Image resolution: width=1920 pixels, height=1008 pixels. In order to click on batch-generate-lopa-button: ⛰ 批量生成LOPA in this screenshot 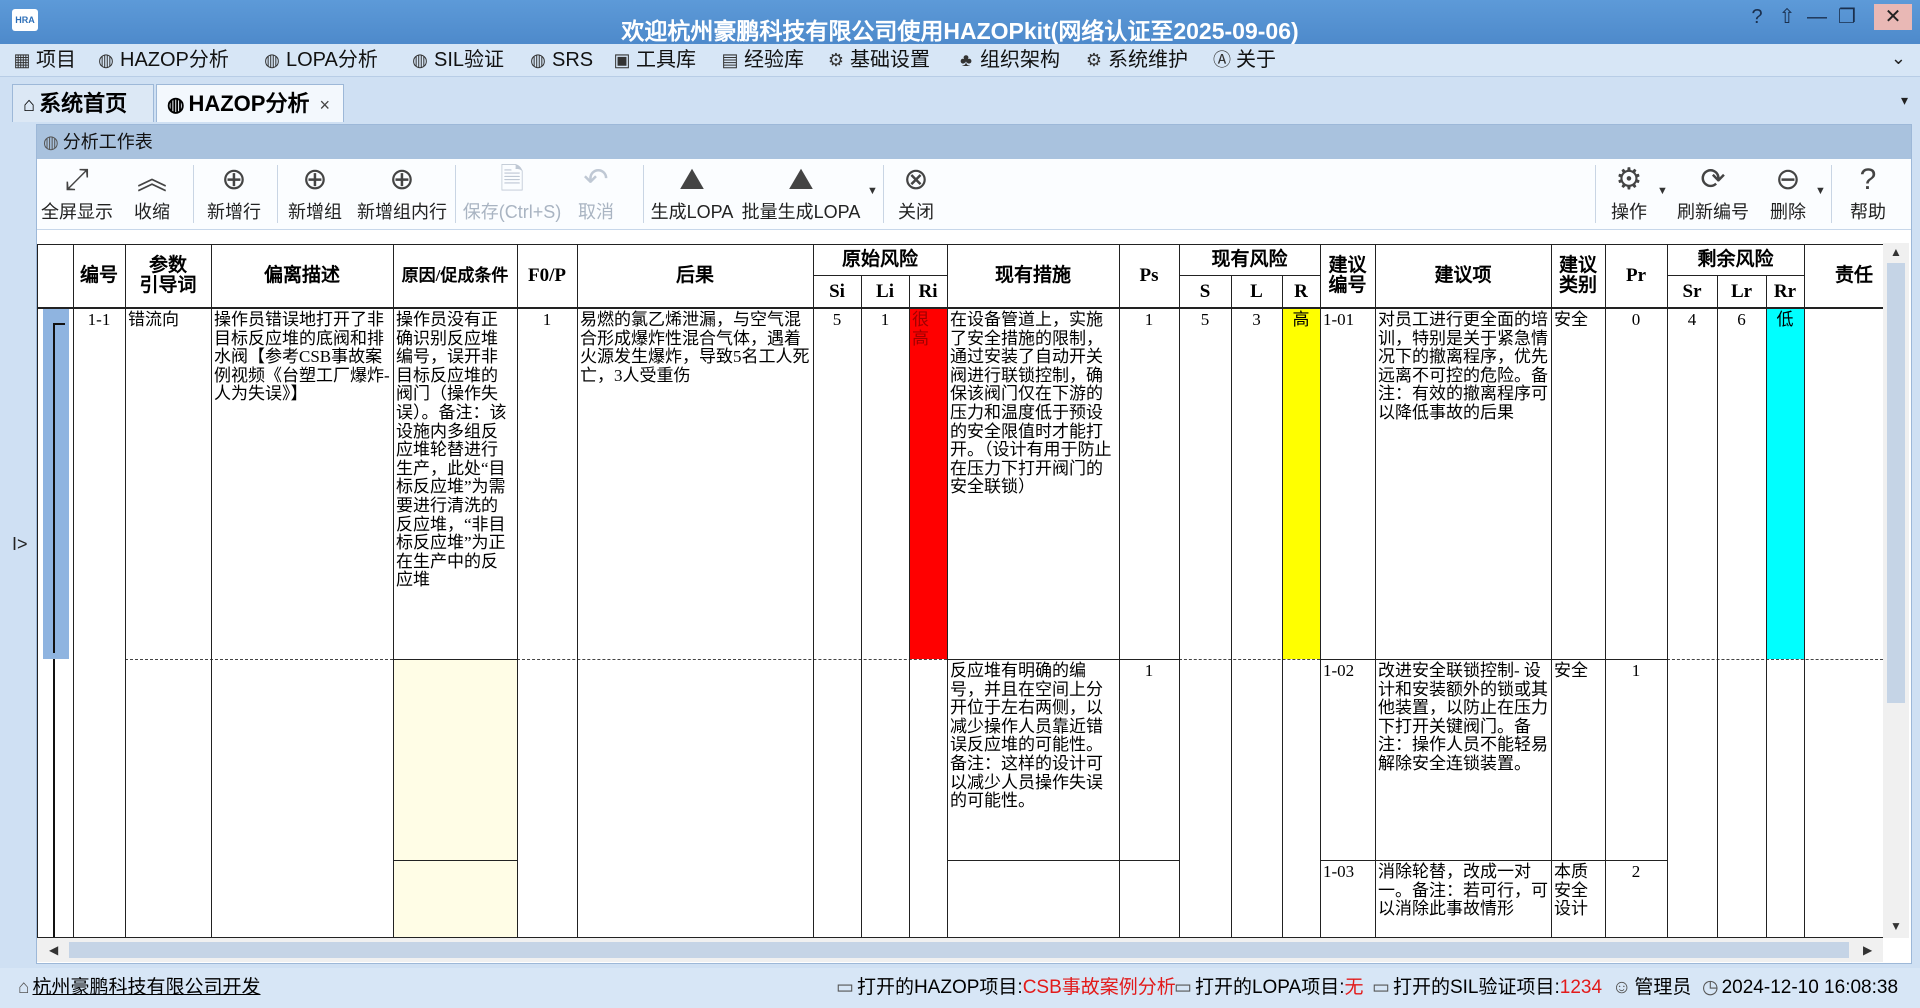, I will do `click(801, 194)`.